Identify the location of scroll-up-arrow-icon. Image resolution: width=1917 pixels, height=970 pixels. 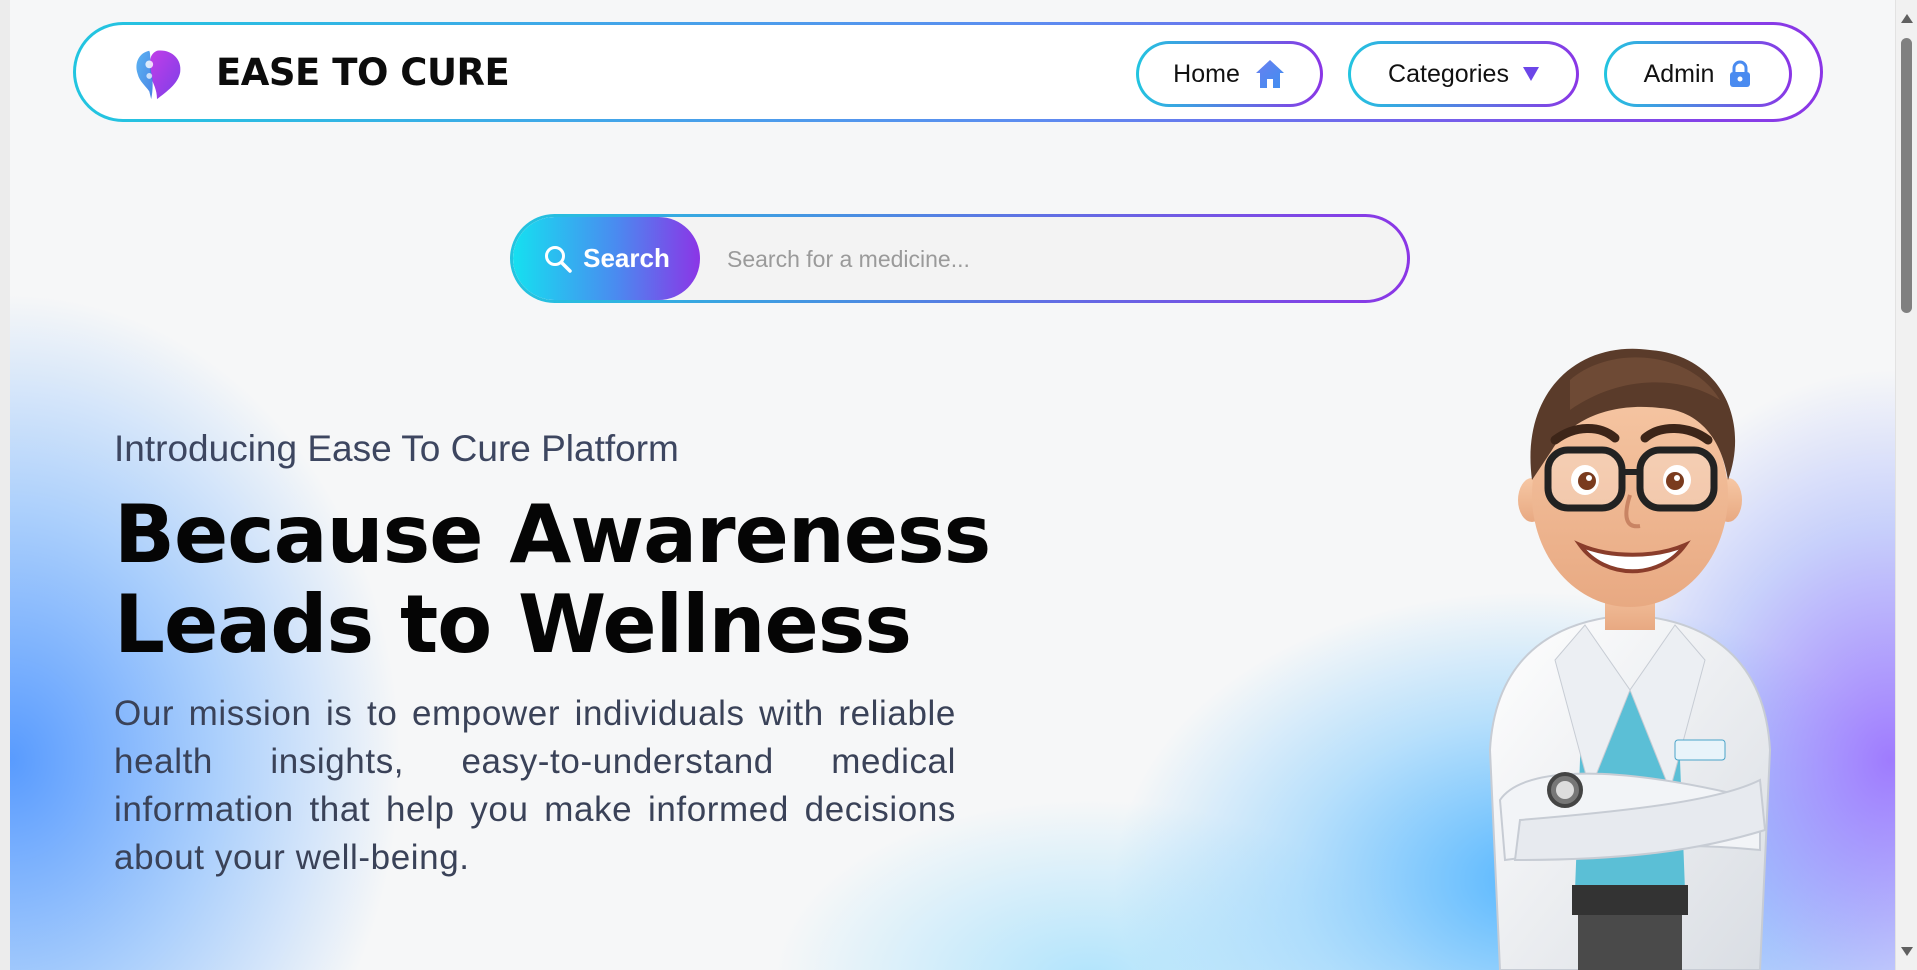
(1907, 18).